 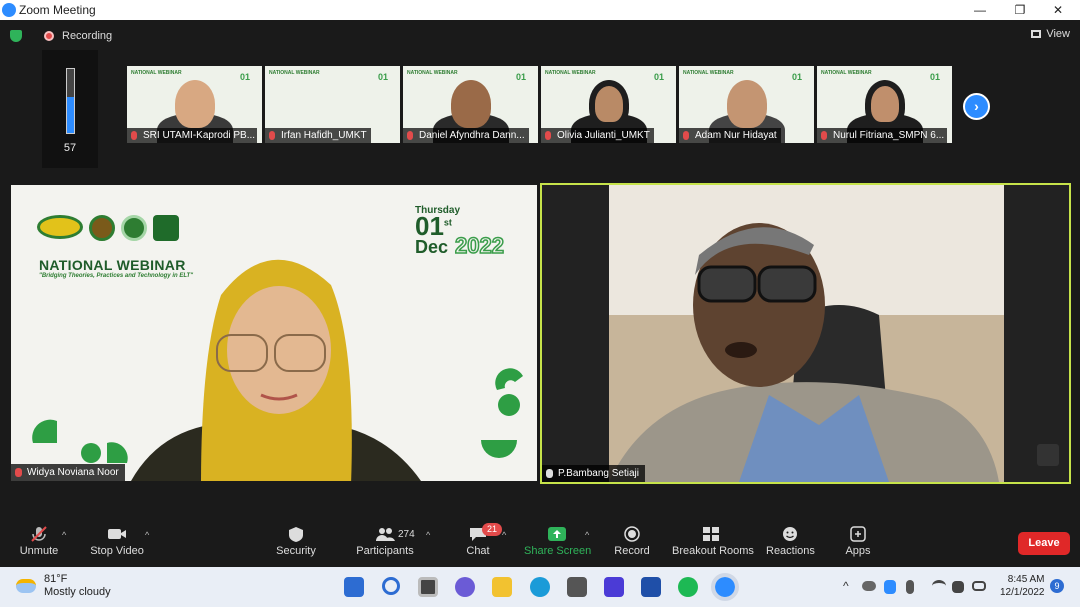 I want to click on participant-name: Widya Noviana Noor, so click(x=73, y=472).